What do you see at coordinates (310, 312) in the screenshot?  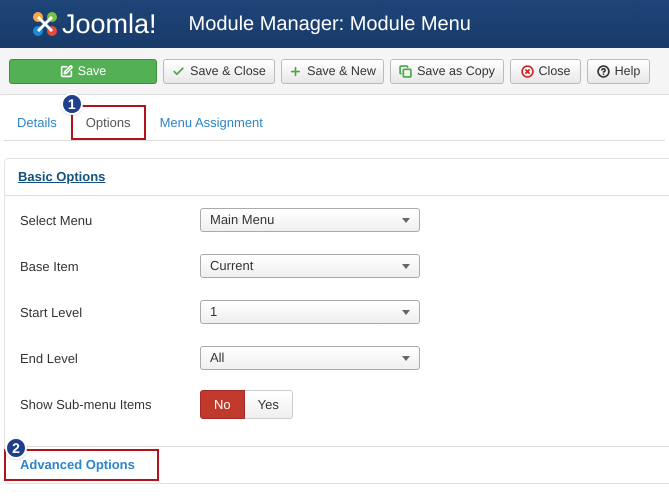 I see `dropdown: 1` at bounding box center [310, 312].